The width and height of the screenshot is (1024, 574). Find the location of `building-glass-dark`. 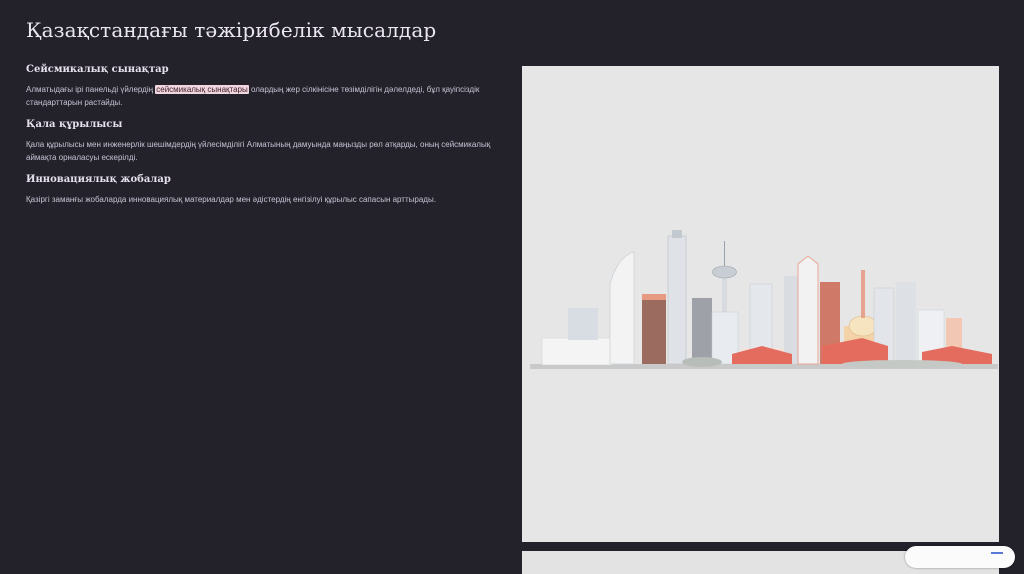

building-glass-dark is located at coordinates (702, 331).